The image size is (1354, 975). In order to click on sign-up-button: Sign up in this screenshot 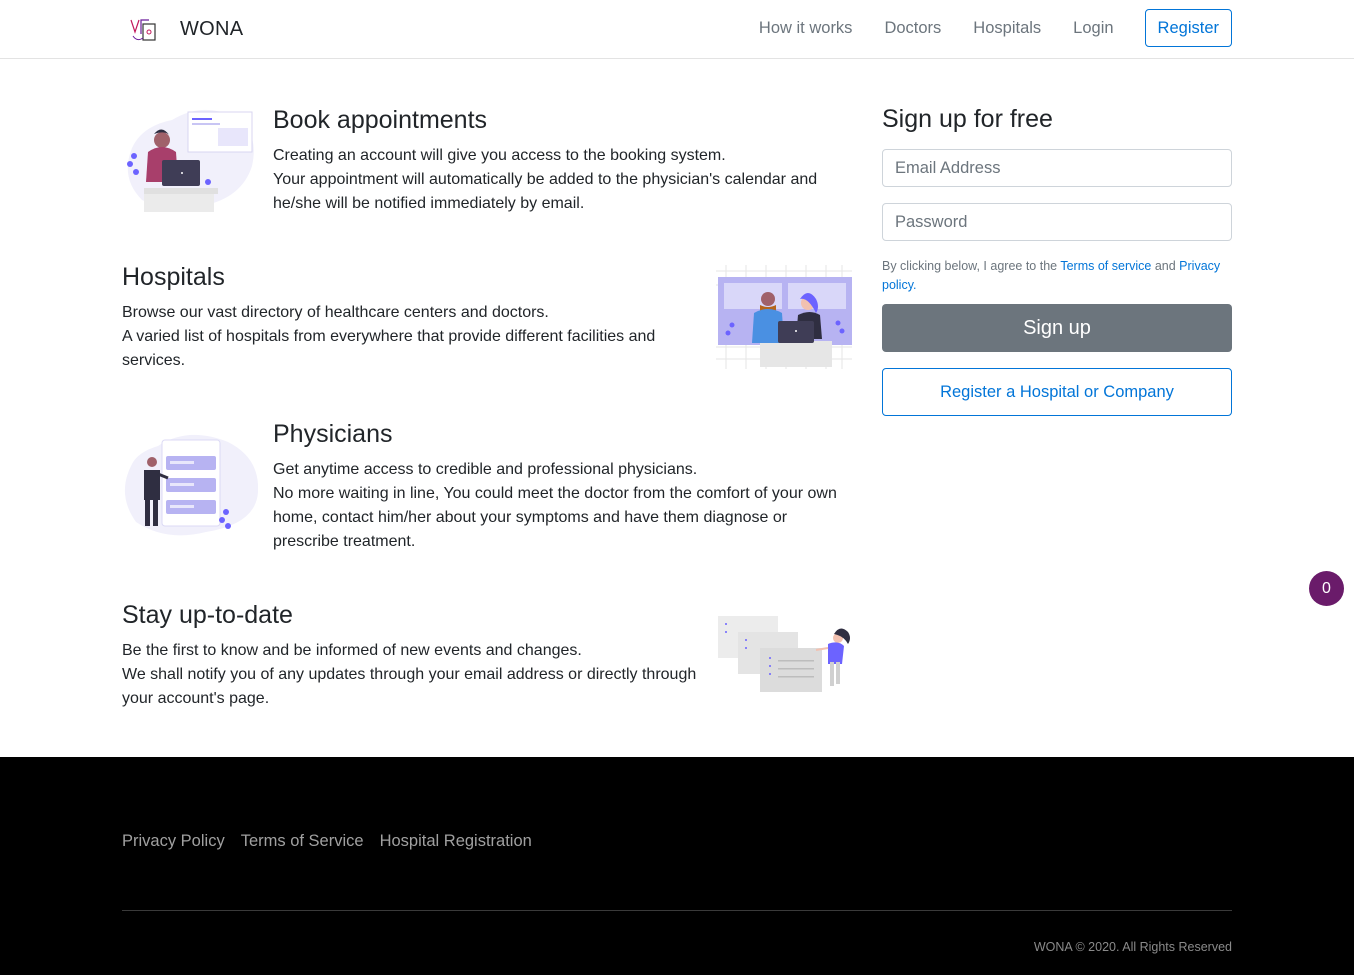, I will do `click(1057, 328)`.